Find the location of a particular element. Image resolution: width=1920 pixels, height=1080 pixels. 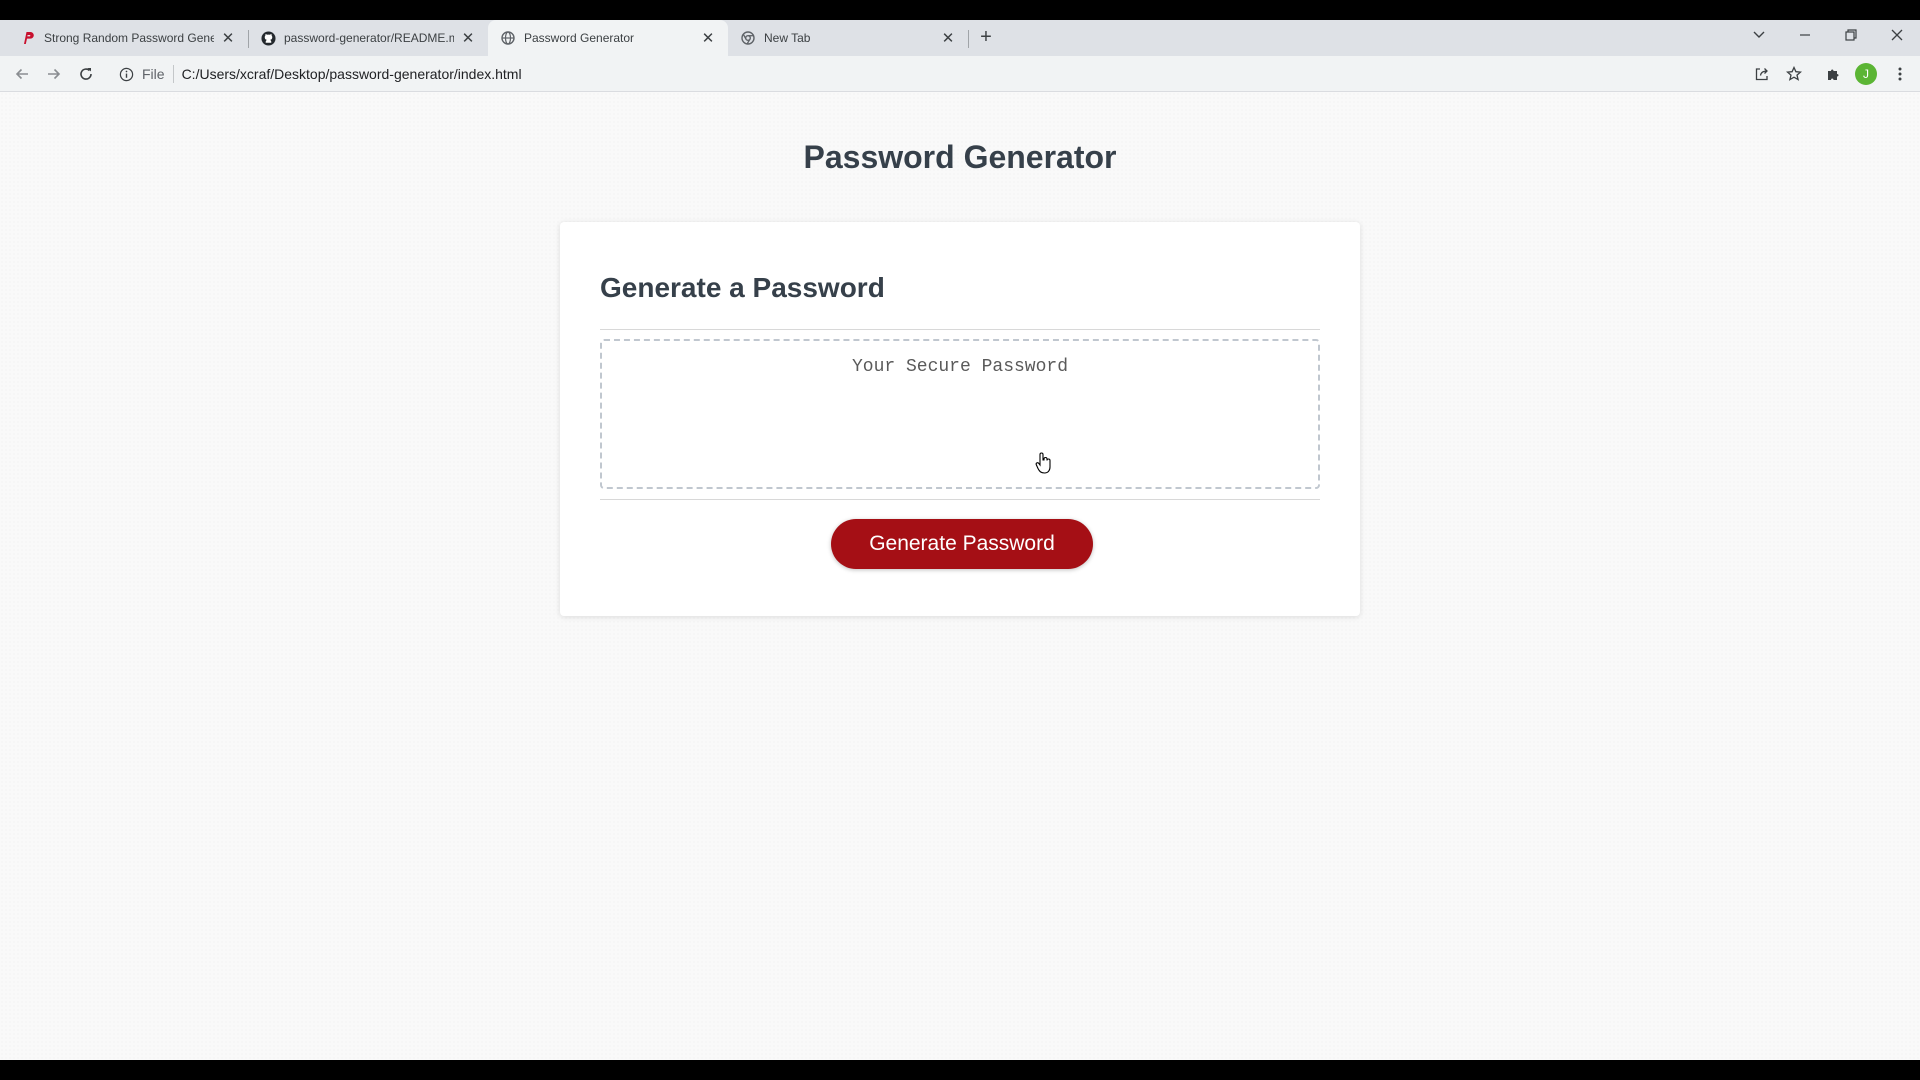

kebab-menu-icon is located at coordinates (1900, 74).